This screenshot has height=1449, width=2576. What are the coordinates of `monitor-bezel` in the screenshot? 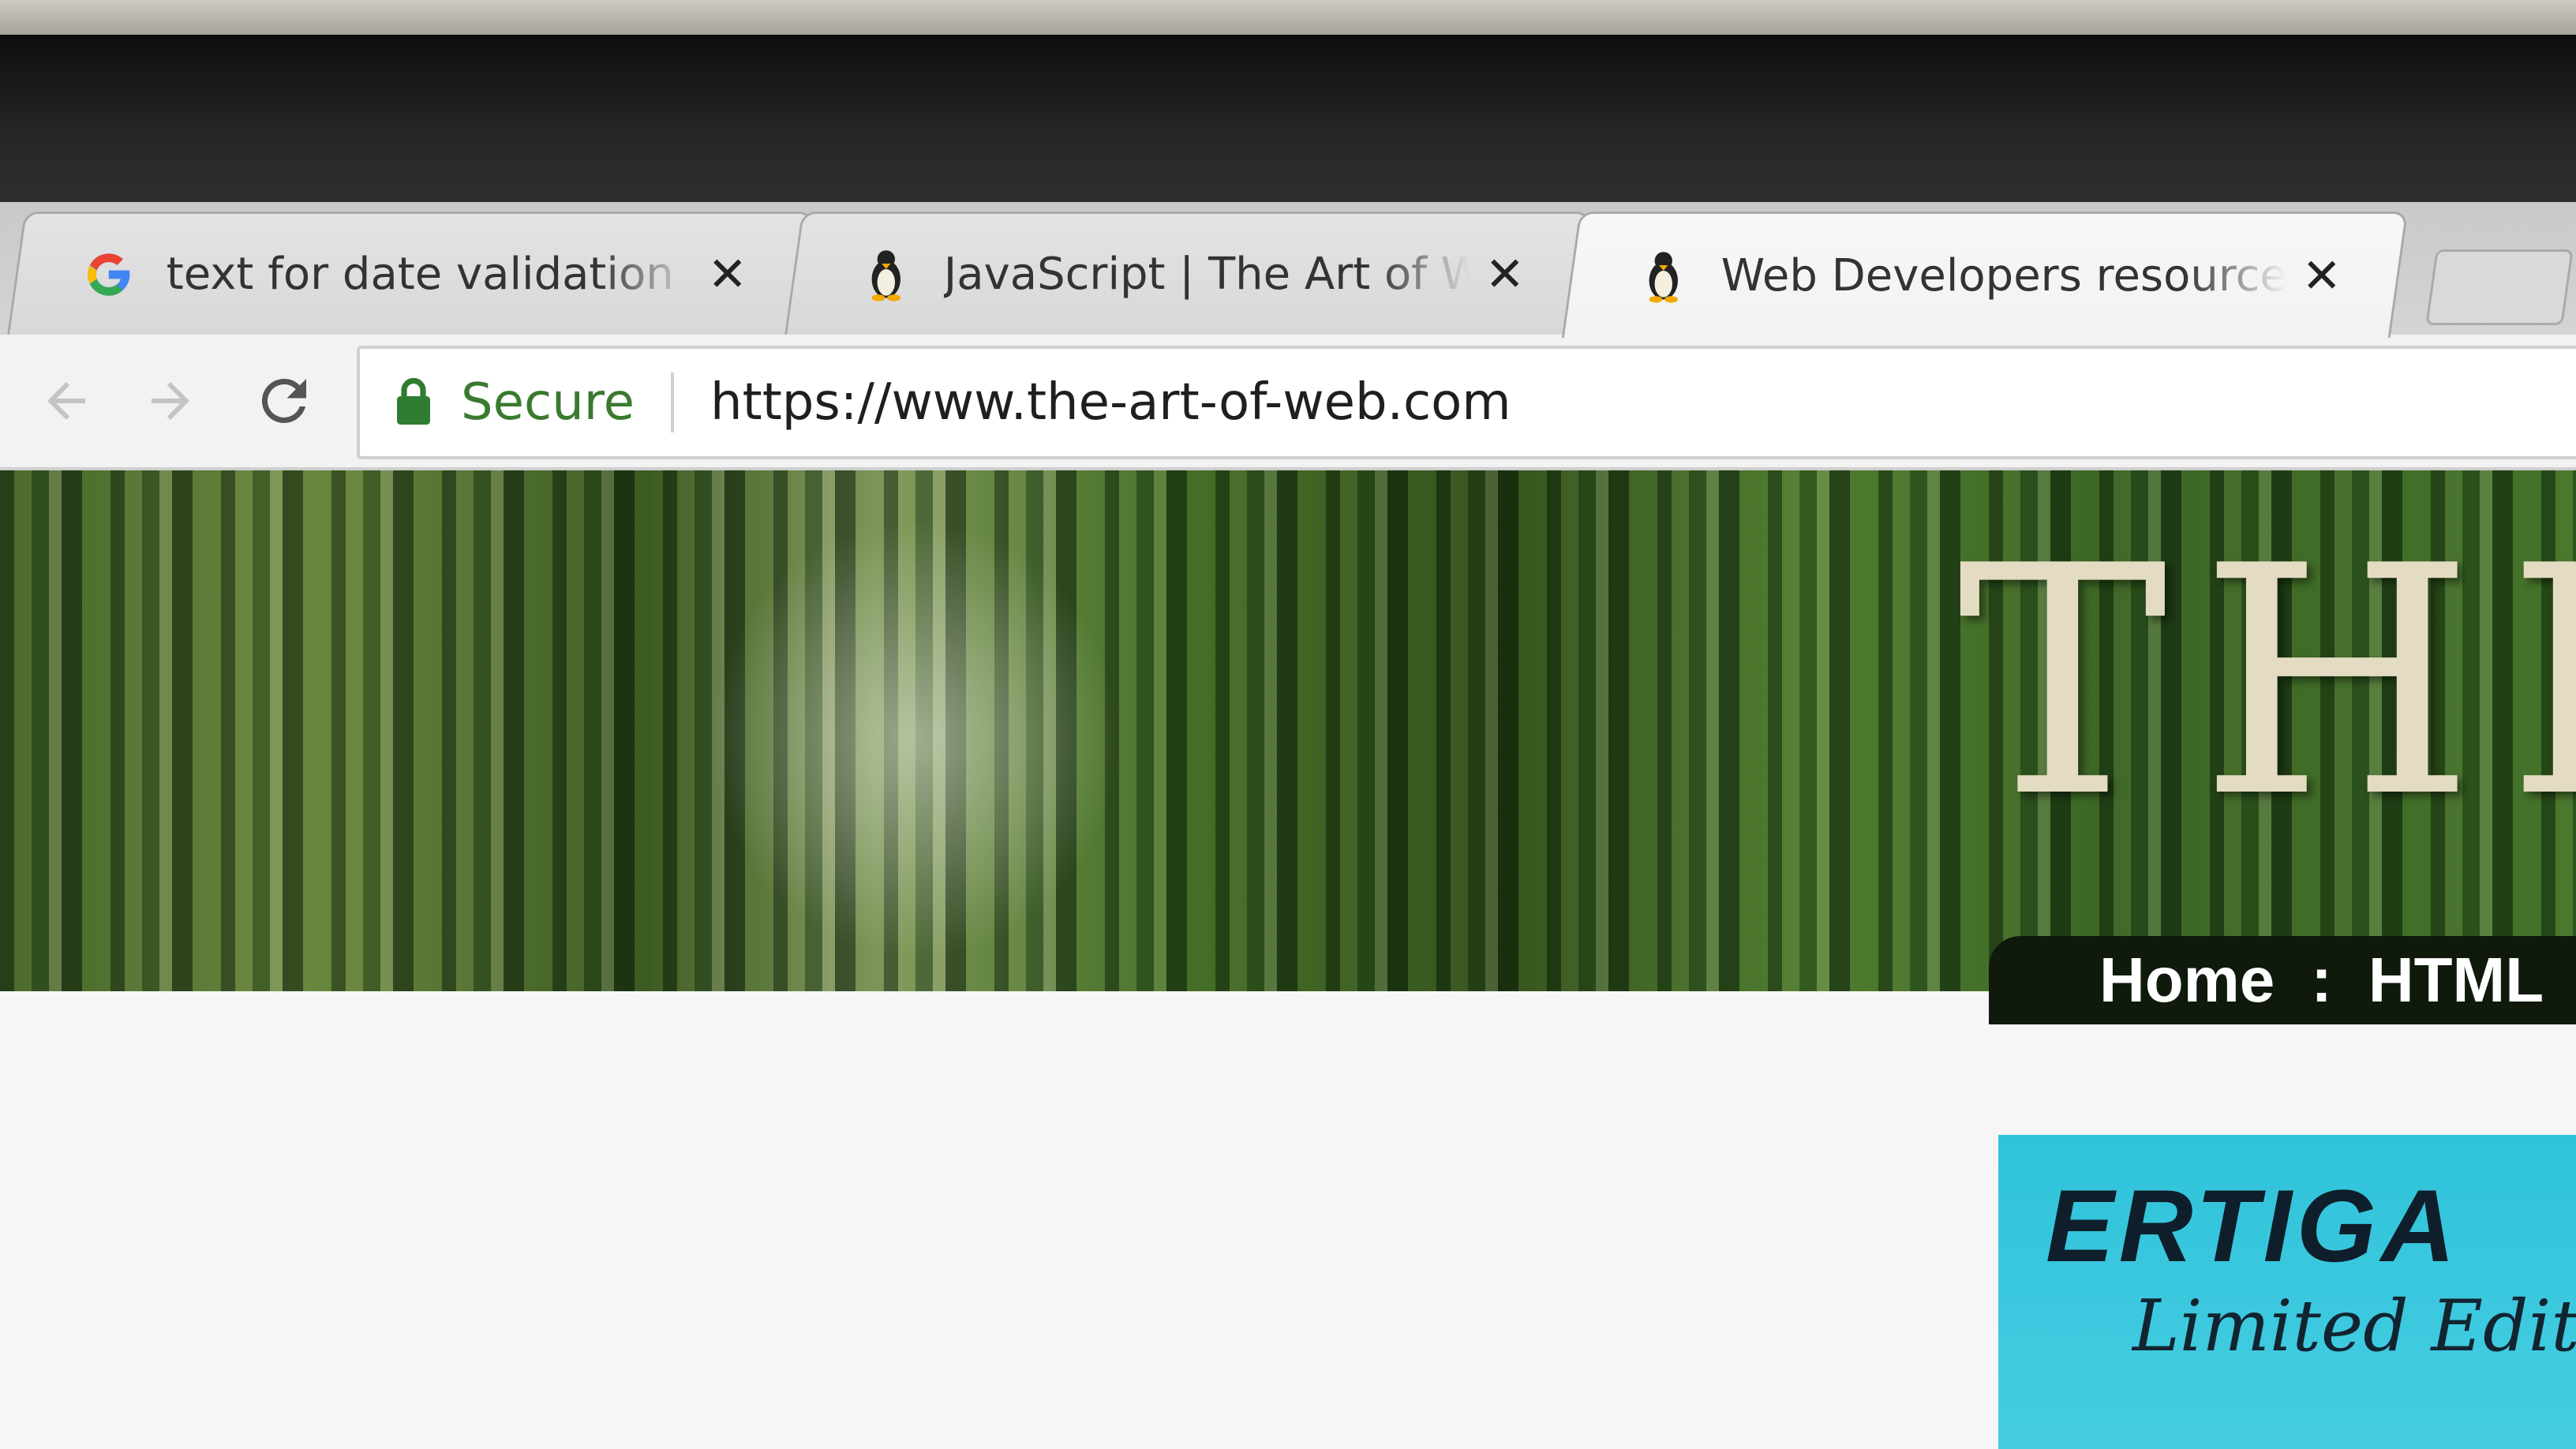 It's located at (1288, 118).